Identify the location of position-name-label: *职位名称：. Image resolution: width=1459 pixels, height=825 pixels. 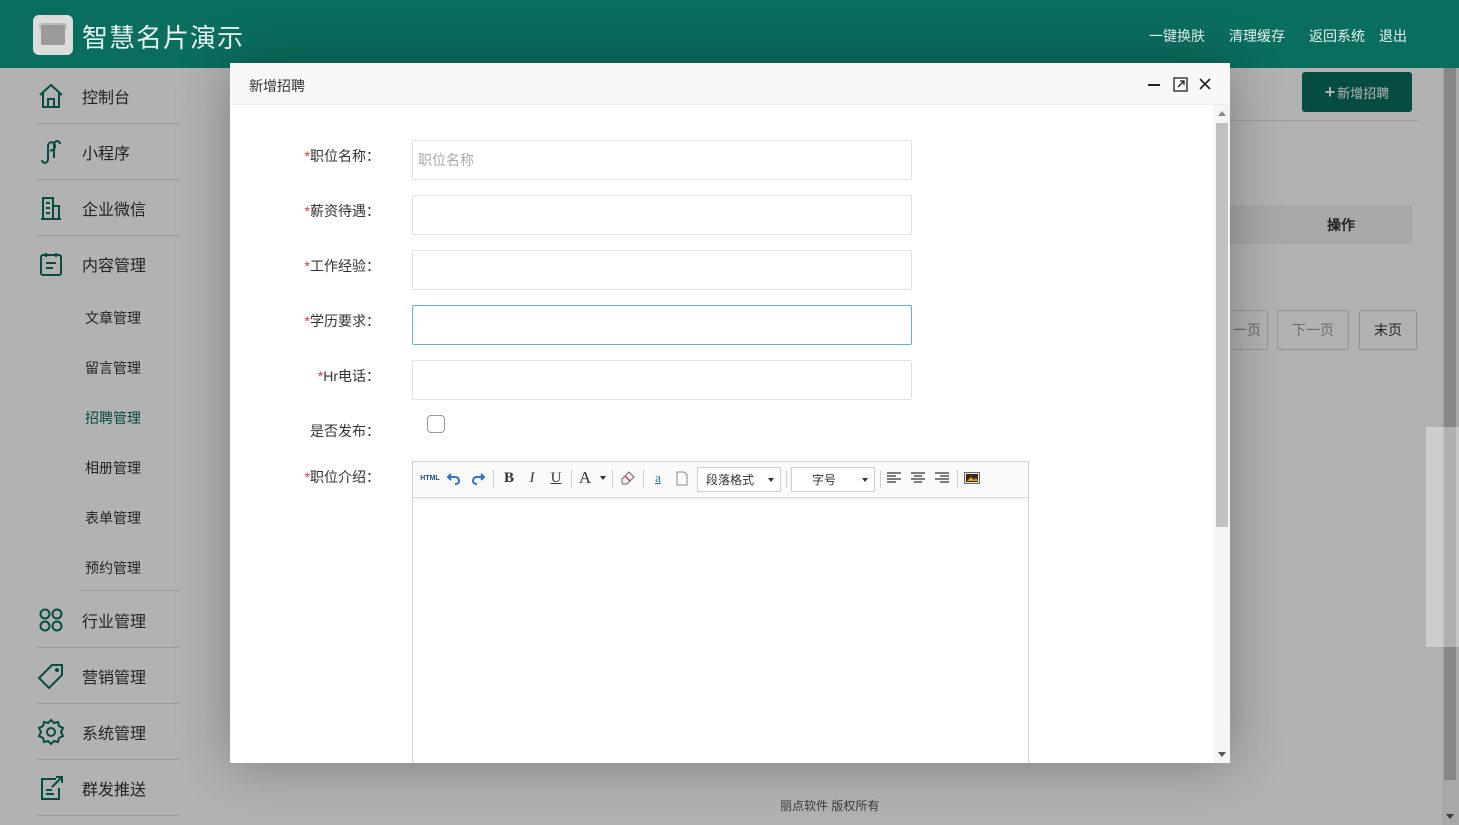
(342, 156).